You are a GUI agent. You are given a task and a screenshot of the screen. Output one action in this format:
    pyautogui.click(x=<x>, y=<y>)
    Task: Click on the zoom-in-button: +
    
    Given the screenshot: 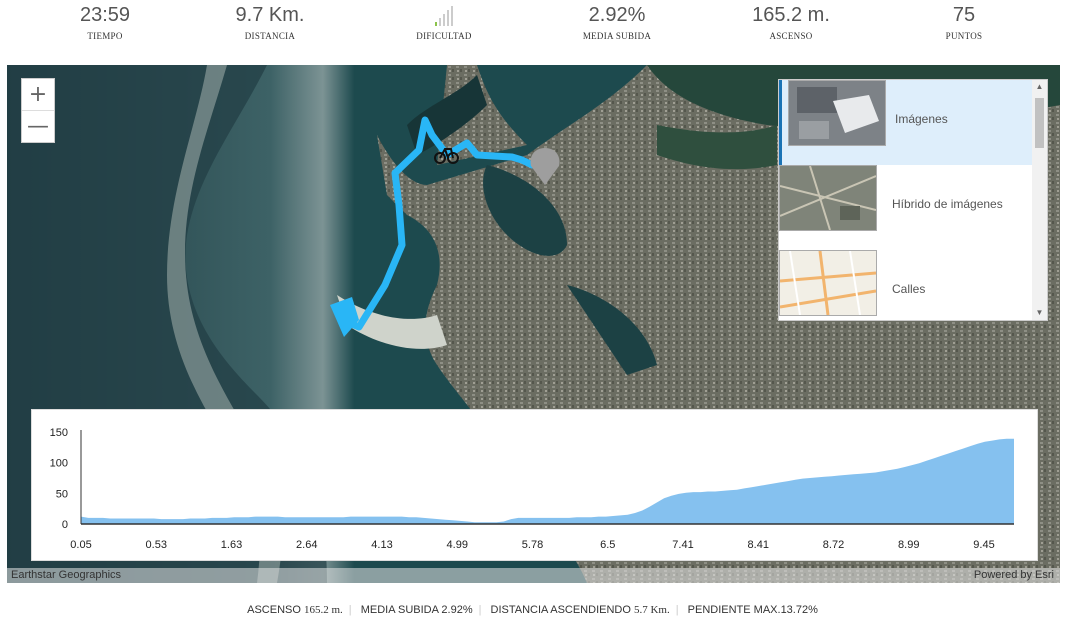 What is the action you would take?
    pyautogui.click(x=38, y=94)
    